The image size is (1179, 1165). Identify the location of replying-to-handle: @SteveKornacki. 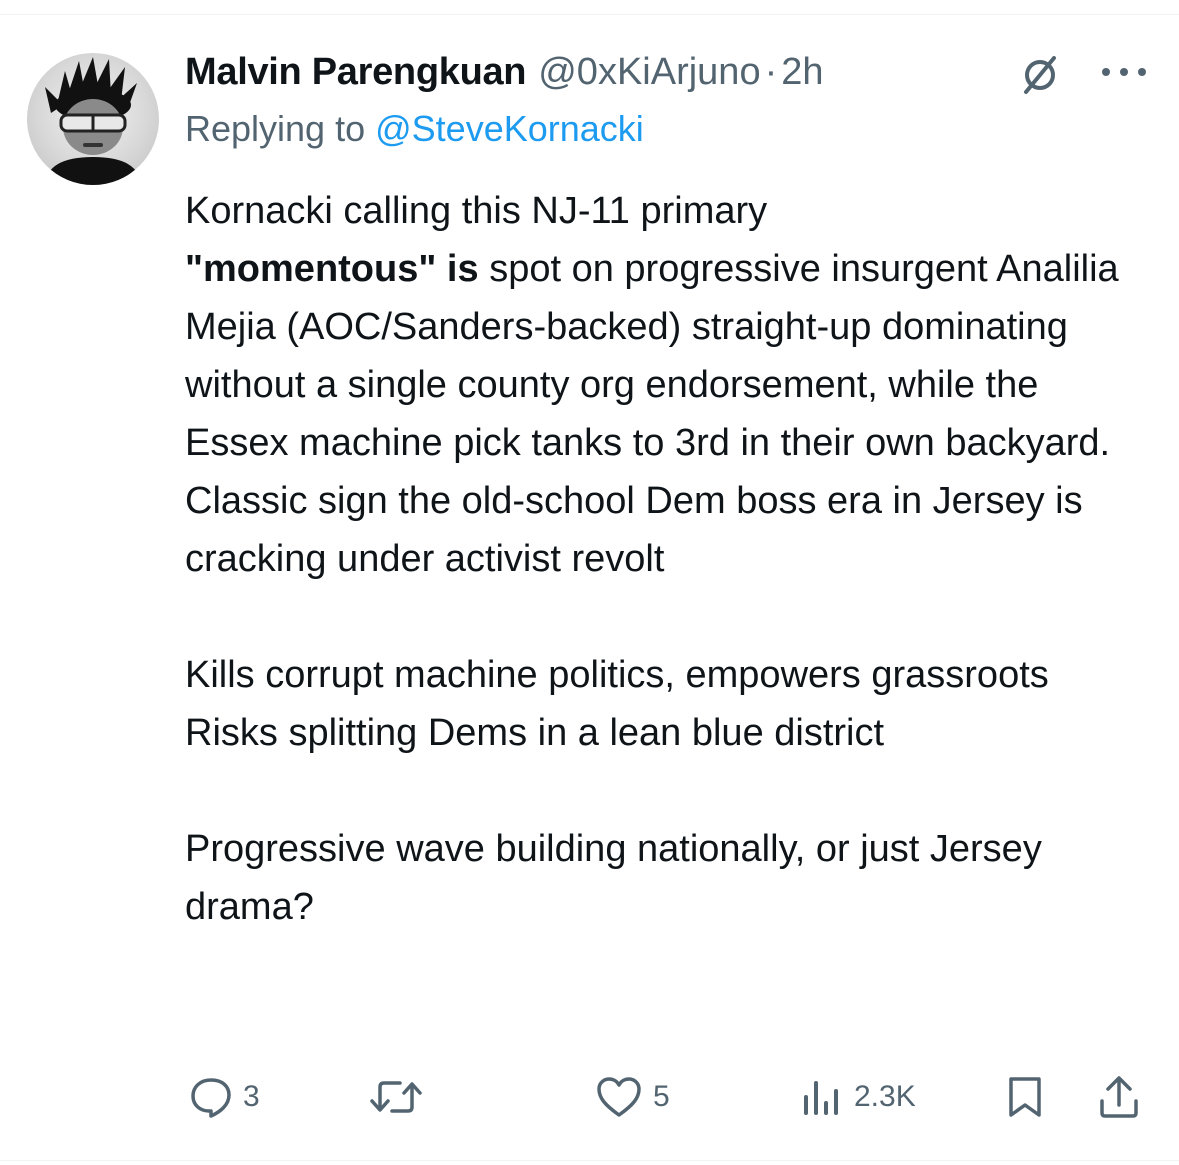
(509, 128).